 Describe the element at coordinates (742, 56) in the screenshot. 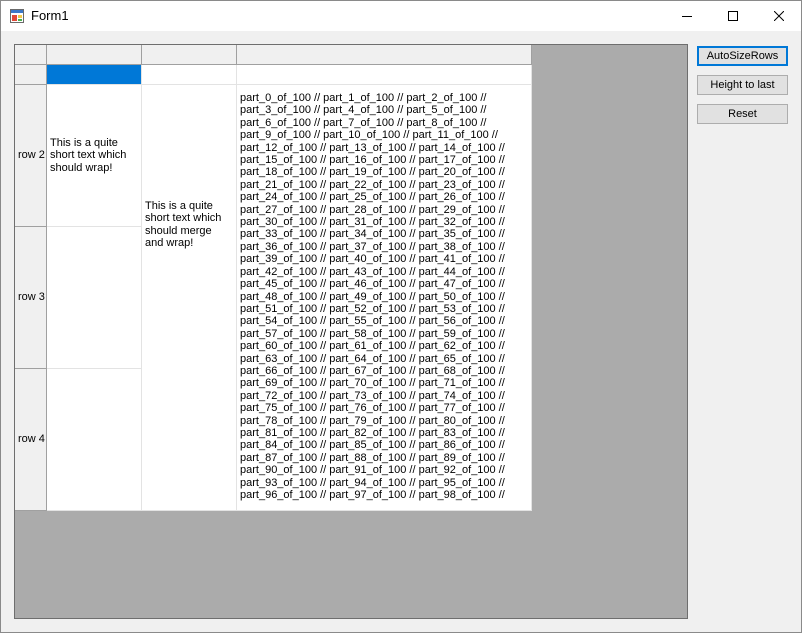

I see `autosize-rows-button: AutoSizeRows` at that location.